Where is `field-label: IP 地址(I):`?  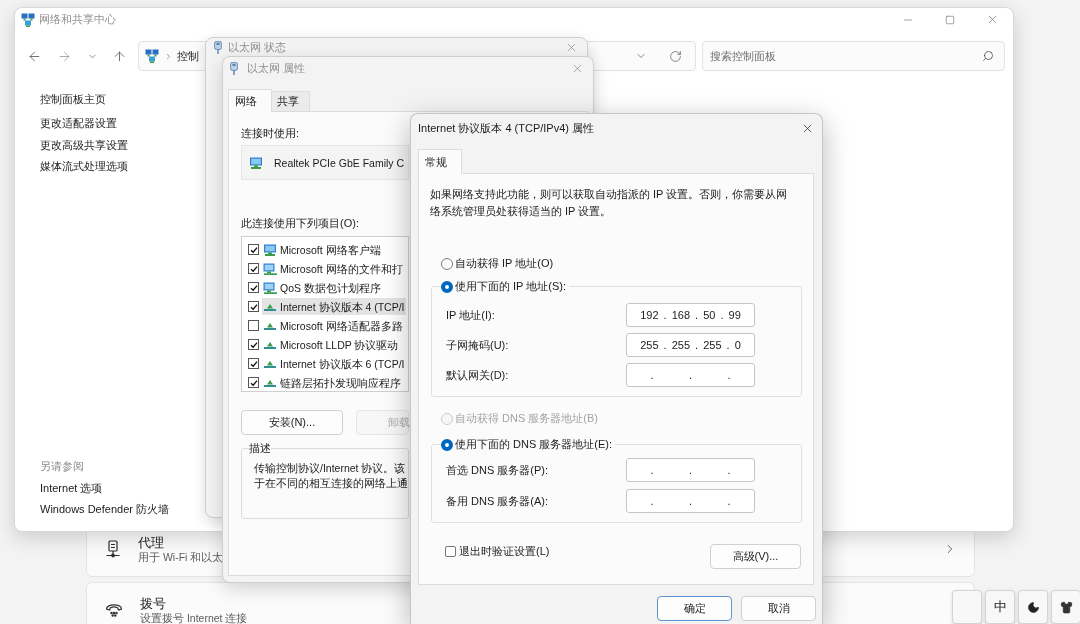
field-label: IP 地址(I): is located at coordinates (470, 315).